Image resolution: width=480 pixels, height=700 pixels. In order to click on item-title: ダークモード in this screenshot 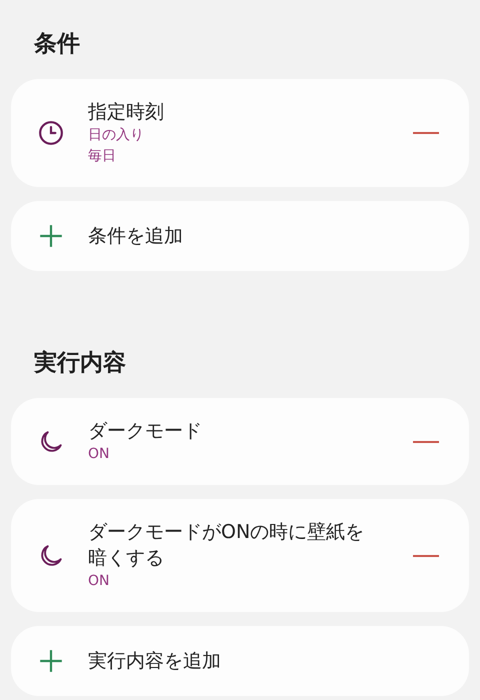, I will do `click(145, 431)`.